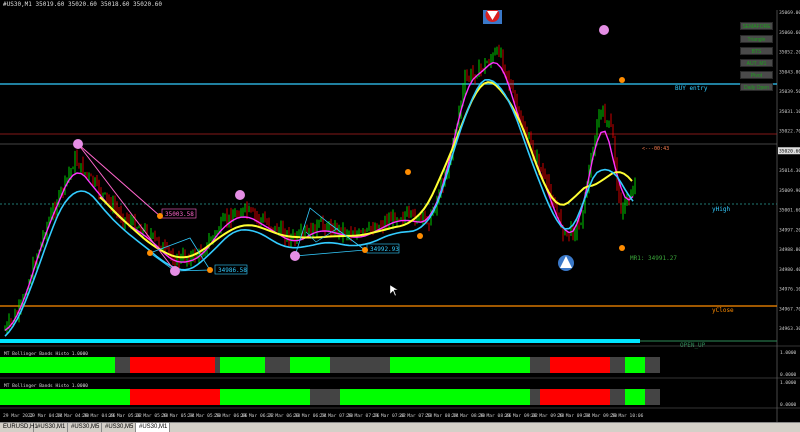 The height and width of the screenshot is (432, 800). Describe the element at coordinates (789, 33) in the screenshot. I see `price-tick: 35060.60` at that location.